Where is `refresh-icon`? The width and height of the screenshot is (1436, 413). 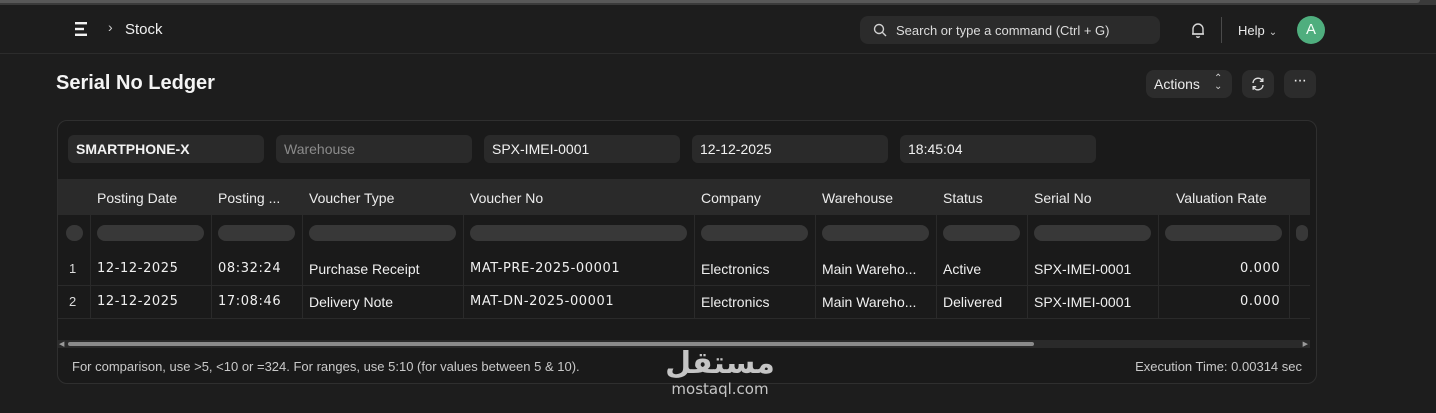 refresh-icon is located at coordinates (1258, 84).